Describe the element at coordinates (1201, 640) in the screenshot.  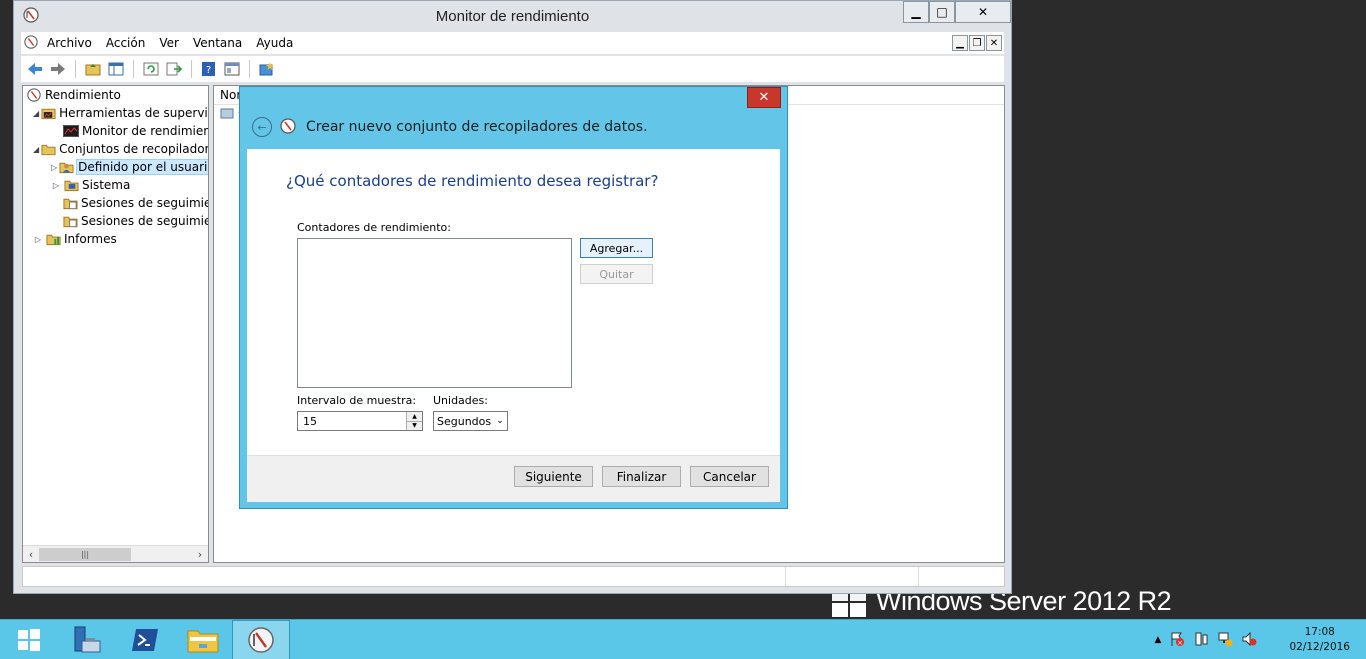
I see `power-options-icon` at that location.